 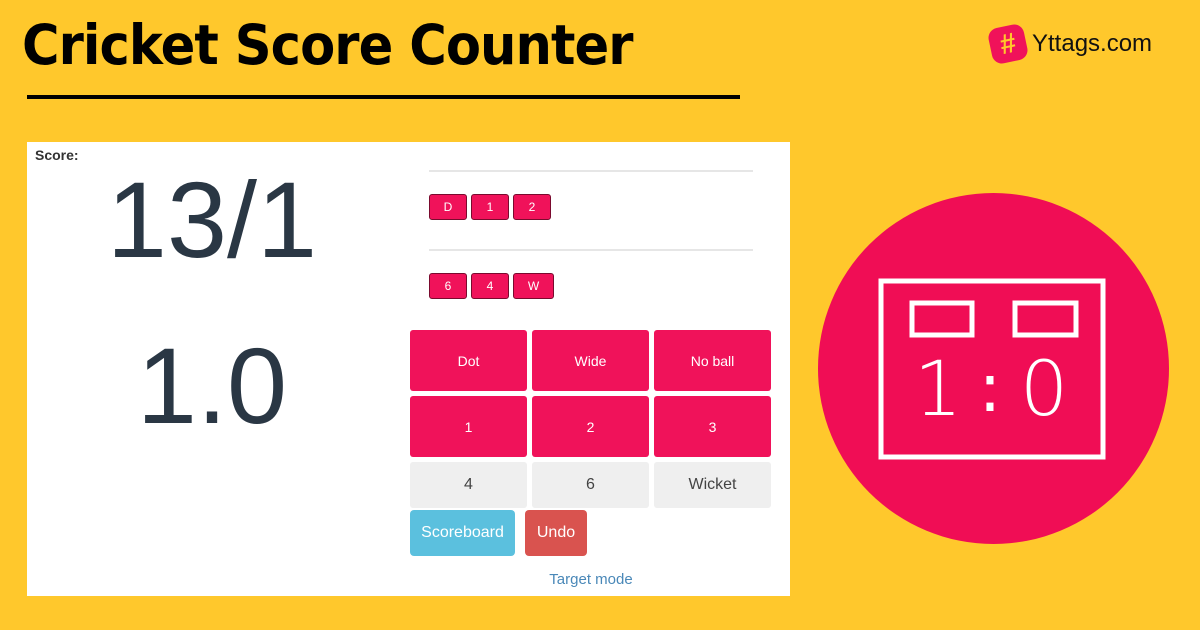 I want to click on score-display: 13/1, so click(x=212, y=219).